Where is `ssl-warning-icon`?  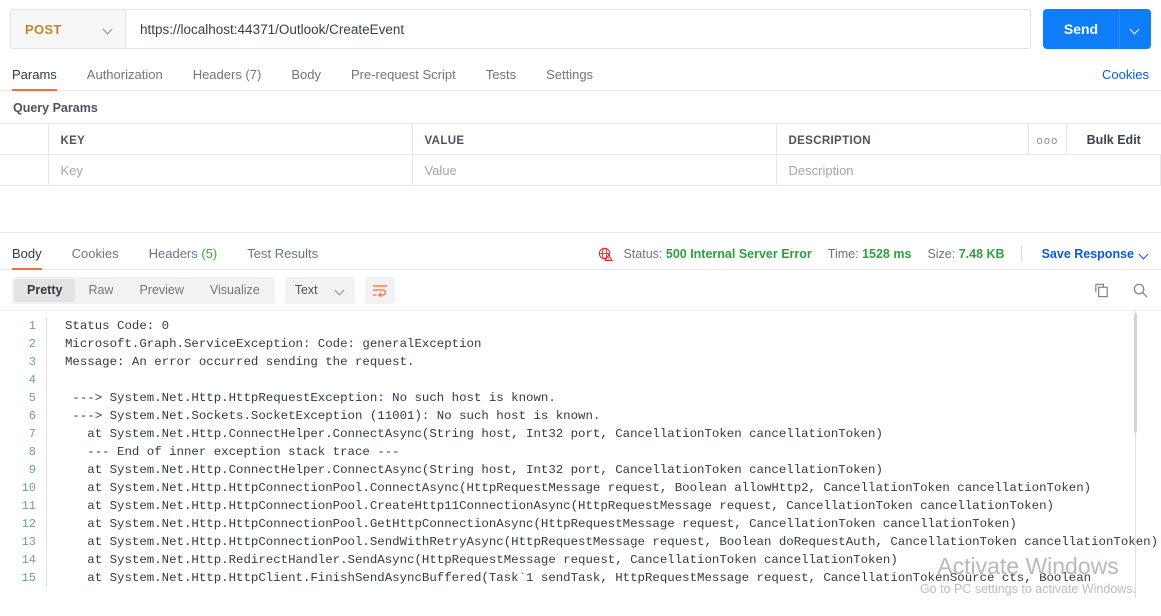 ssl-warning-icon is located at coordinates (606, 254).